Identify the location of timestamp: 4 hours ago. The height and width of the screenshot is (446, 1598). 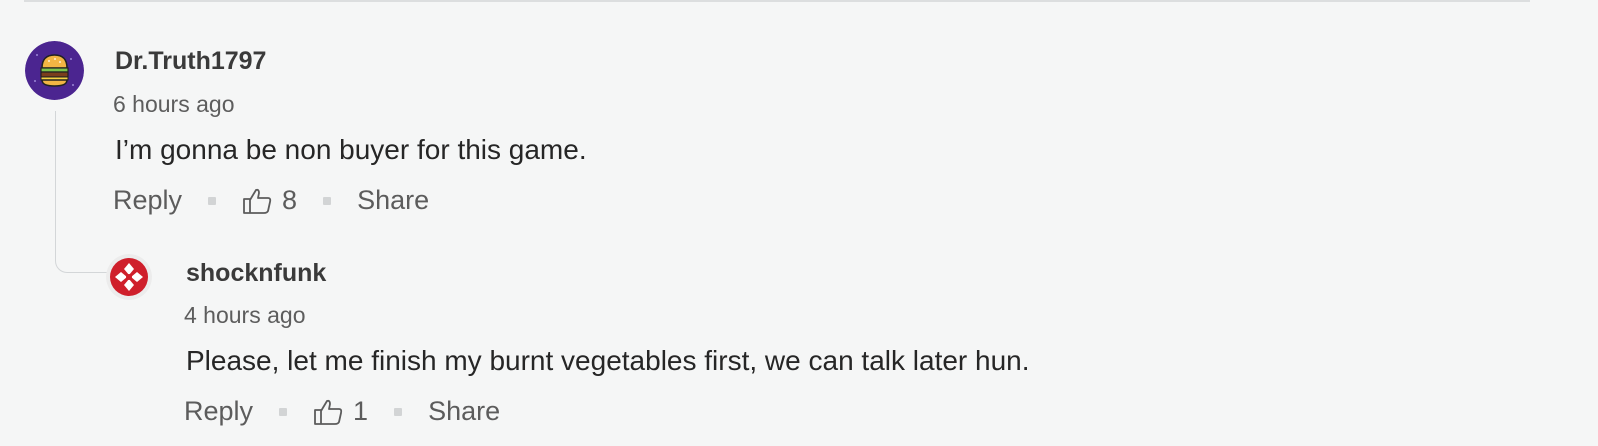
(244, 315).